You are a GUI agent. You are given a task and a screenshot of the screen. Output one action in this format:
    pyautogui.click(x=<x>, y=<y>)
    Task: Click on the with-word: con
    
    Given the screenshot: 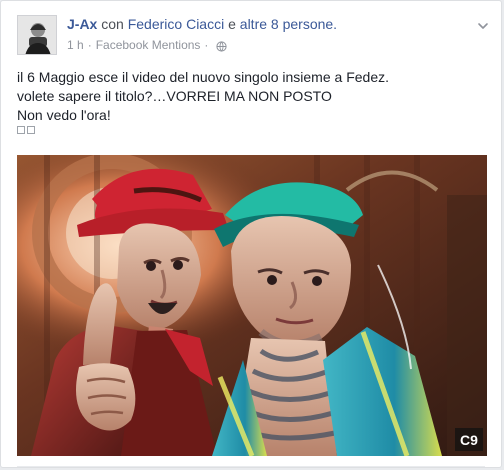 What is the action you would take?
    pyautogui.click(x=112, y=24)
    